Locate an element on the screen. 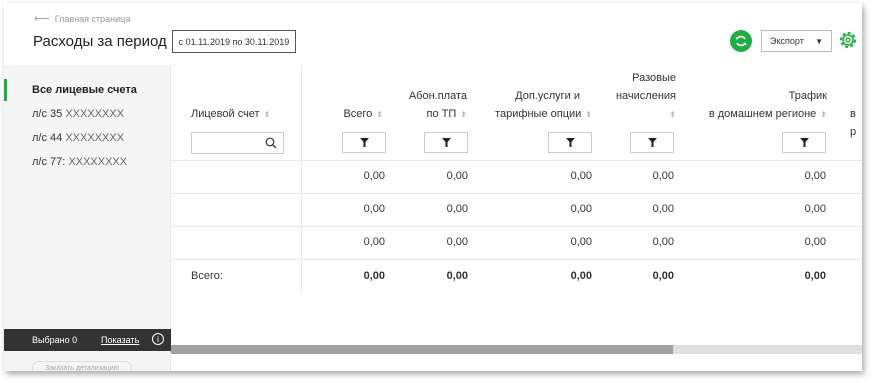  header-label: Доп.услуги и is located at coordinates (547, 96).